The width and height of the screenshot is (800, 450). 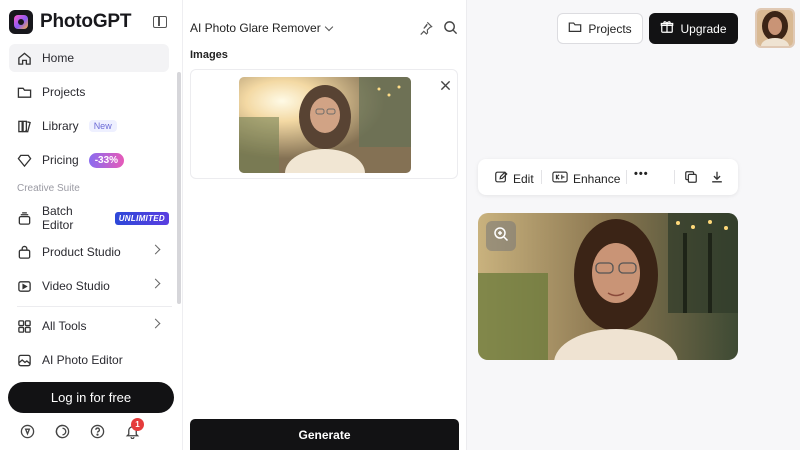 I want to click on sidebar-item-video-studio: Video Studio, so click(x=89, y=286).